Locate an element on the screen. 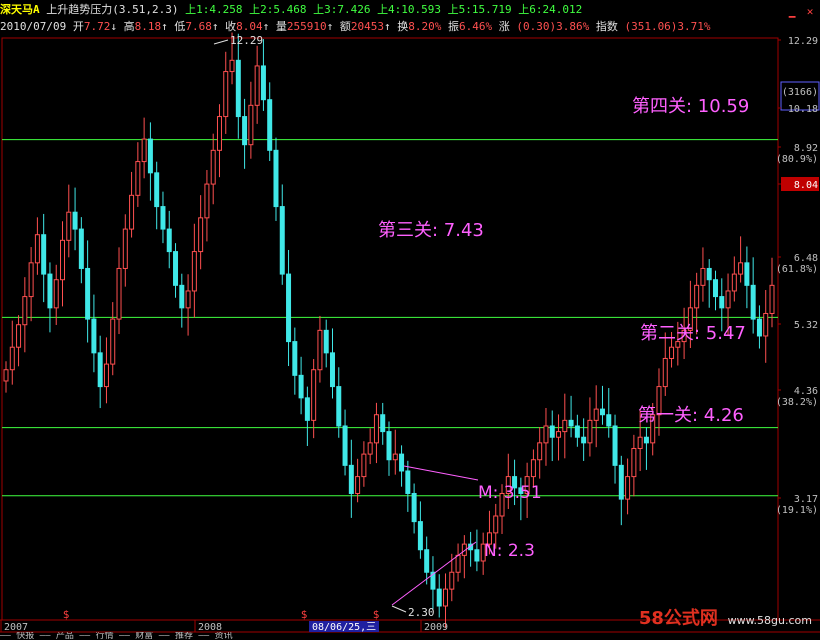 The height and width of the screenshot is (640, 820). y-tick-label: 5.32 is located at coordinates (806, 325).